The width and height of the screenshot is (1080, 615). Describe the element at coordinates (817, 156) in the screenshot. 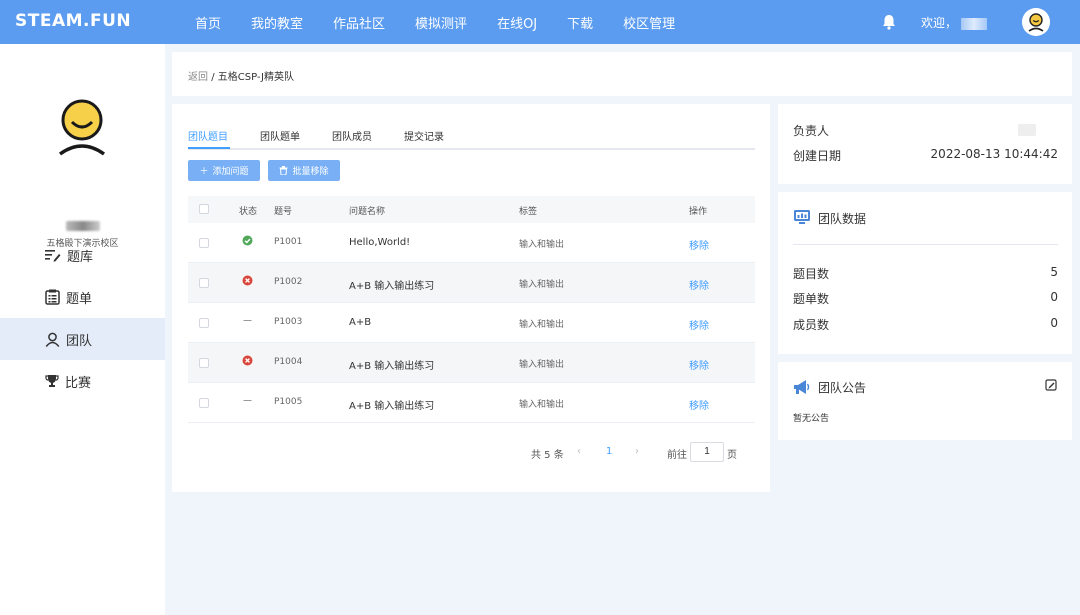

I see `created-date-label: 创建日期` at that location.